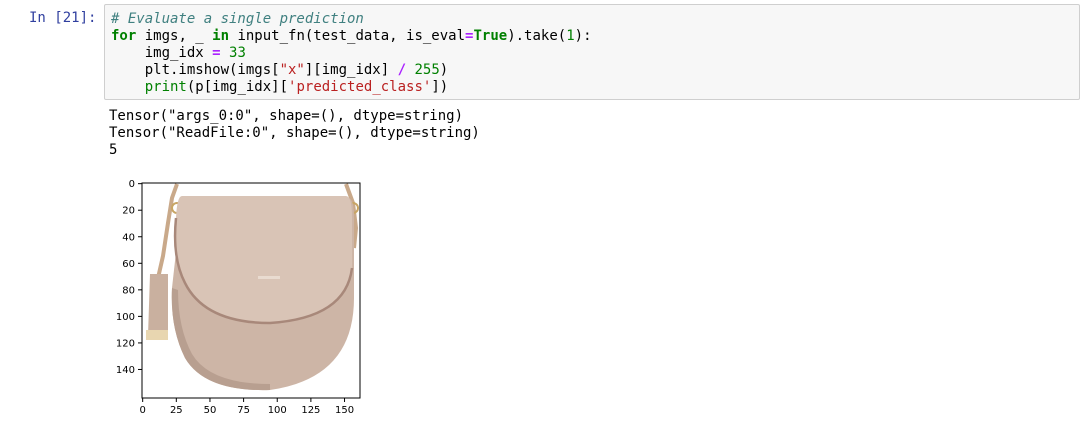 This screenshot has width=1084, height=435. Describe the element at coordinates (128, 211) in the screenshot. I see `y-tick-label: 20` at that location.